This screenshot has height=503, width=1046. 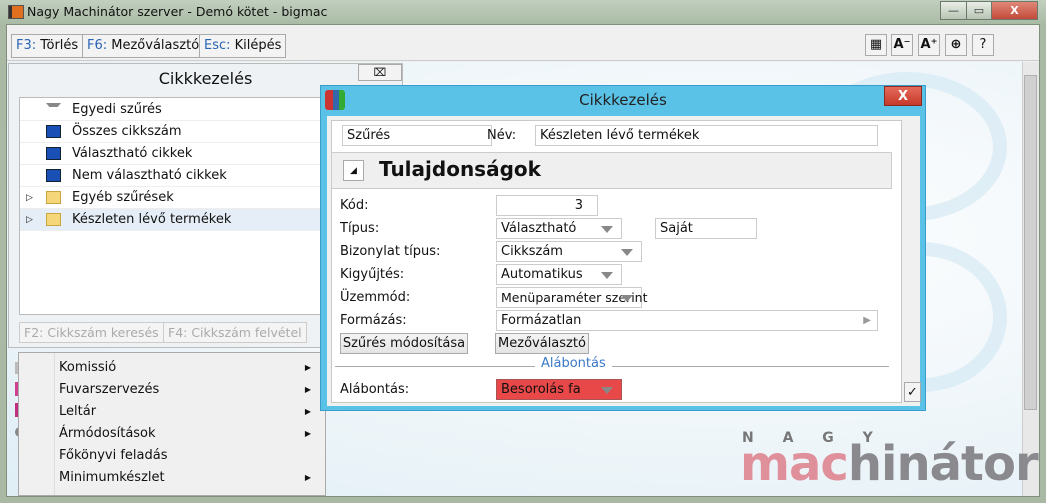 I want to click on exit-button: Esc: Kilépés, so click(x=243, y=46).